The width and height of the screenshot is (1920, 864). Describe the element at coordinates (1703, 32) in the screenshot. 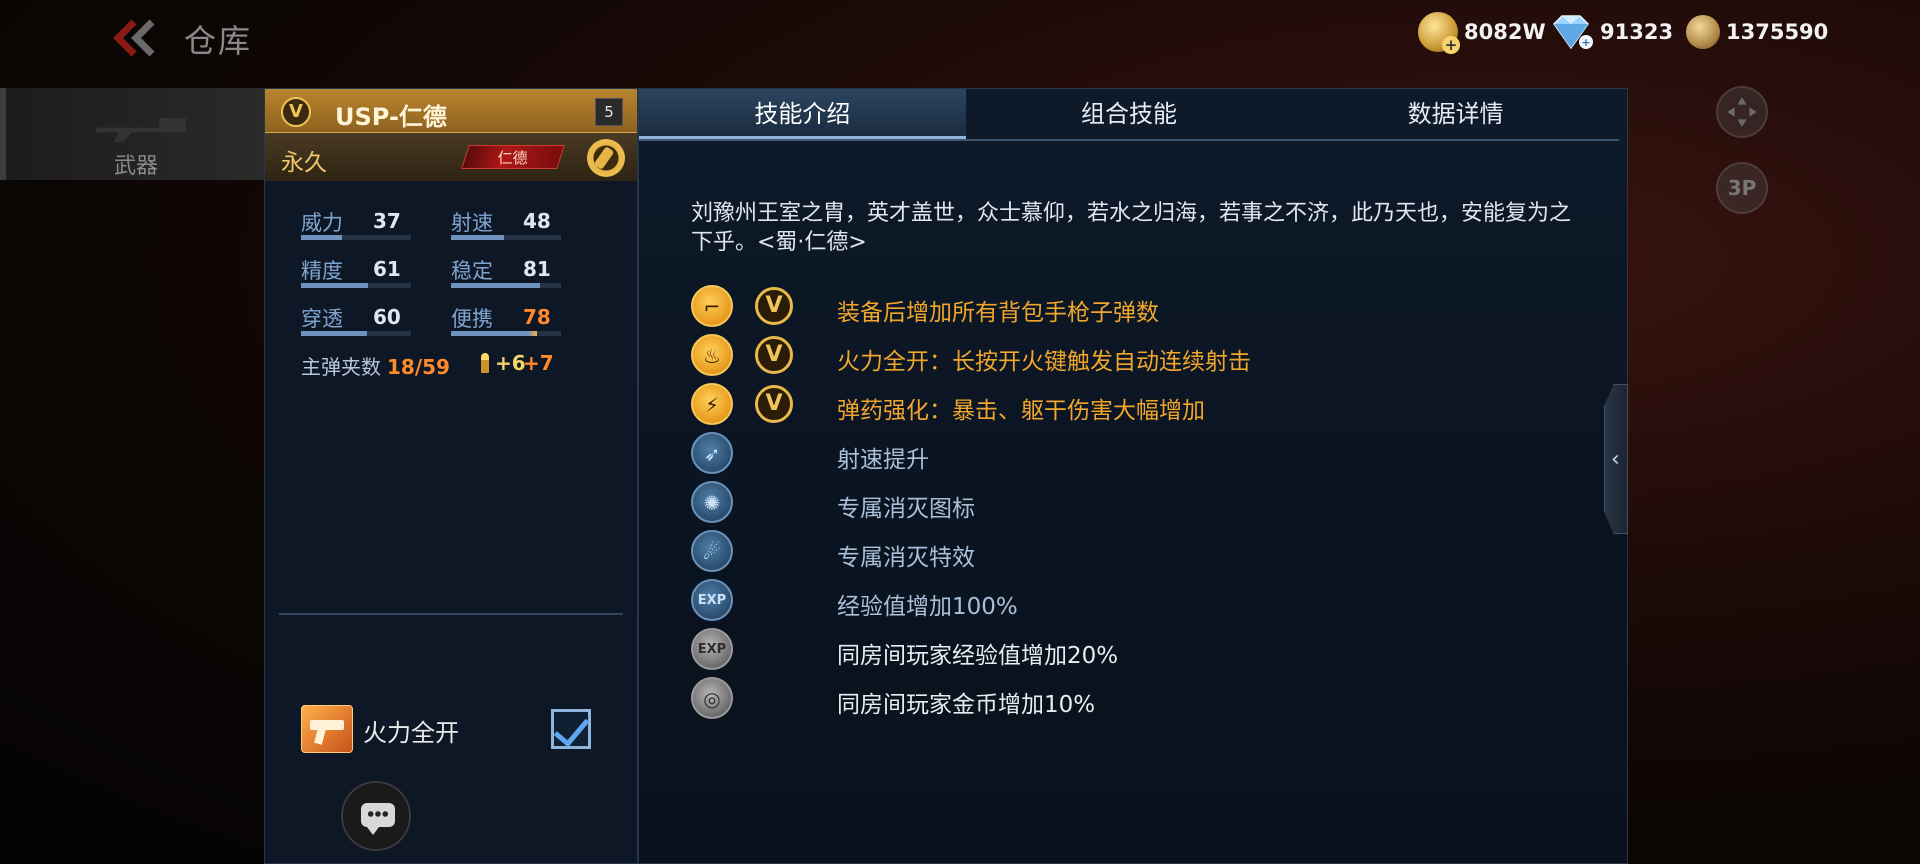

I see `medal-icon` at that location.